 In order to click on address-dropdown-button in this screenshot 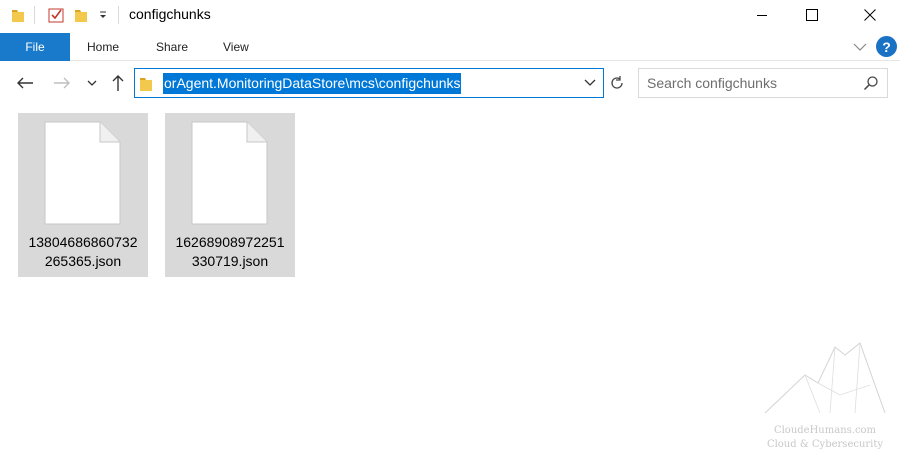, I will do `click(590, 83)`.